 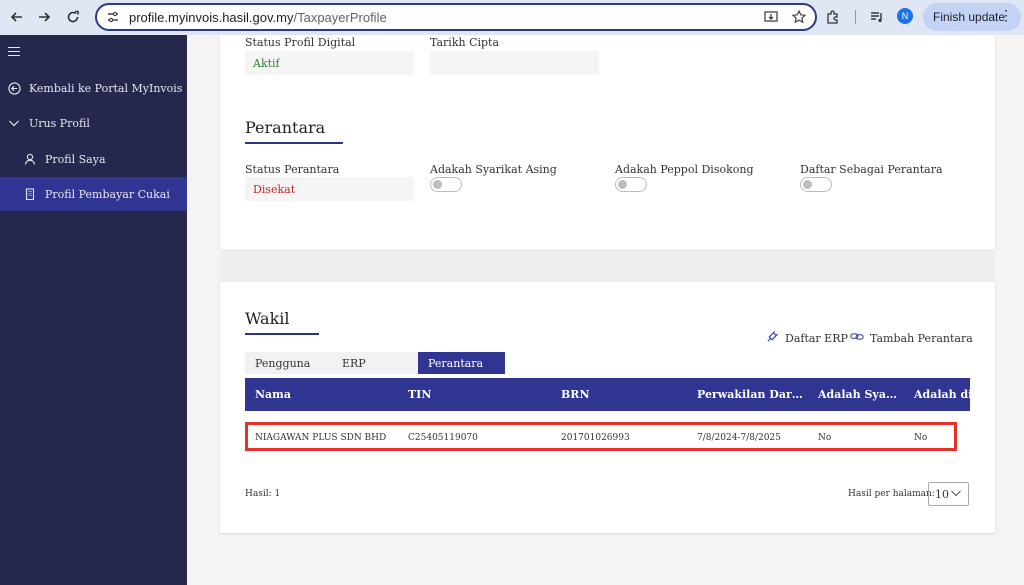 What do you see at coordinates (595, 438) in the screenshot?
I see `cell-brn: 201701026993` at bounding box center [595, 438].